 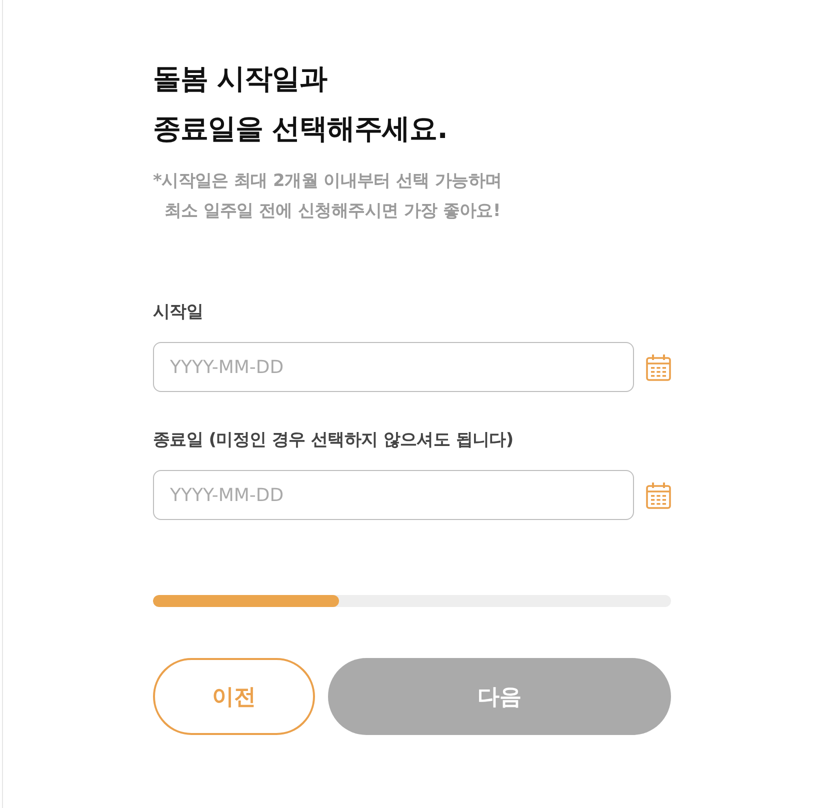 What do you see at coordinates (178, 312) in the screenshot?
I see `field-label: 시작일` at bounding box center [178, 312].